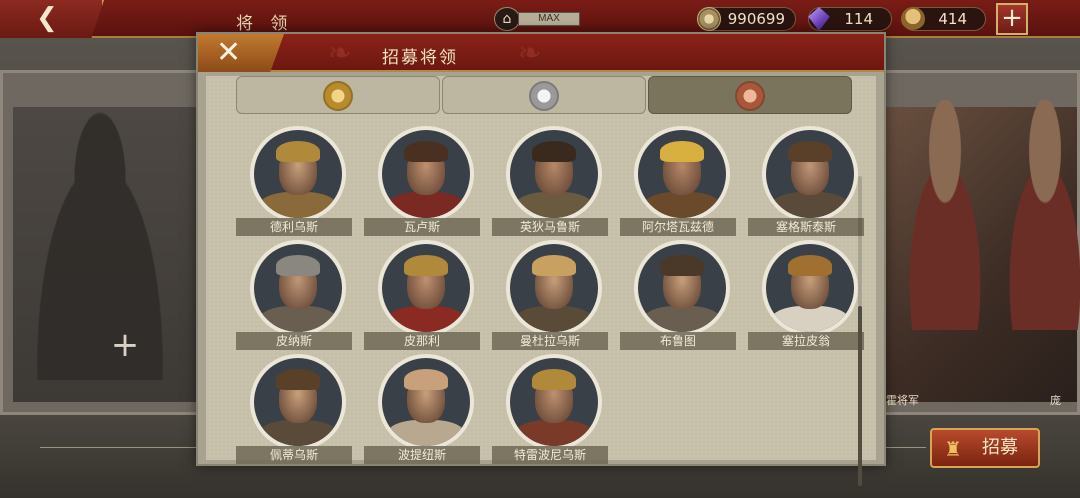 The height and width of the screenshot is (498, 1080). I want to click on gem-value: 114, so click(858, 19).